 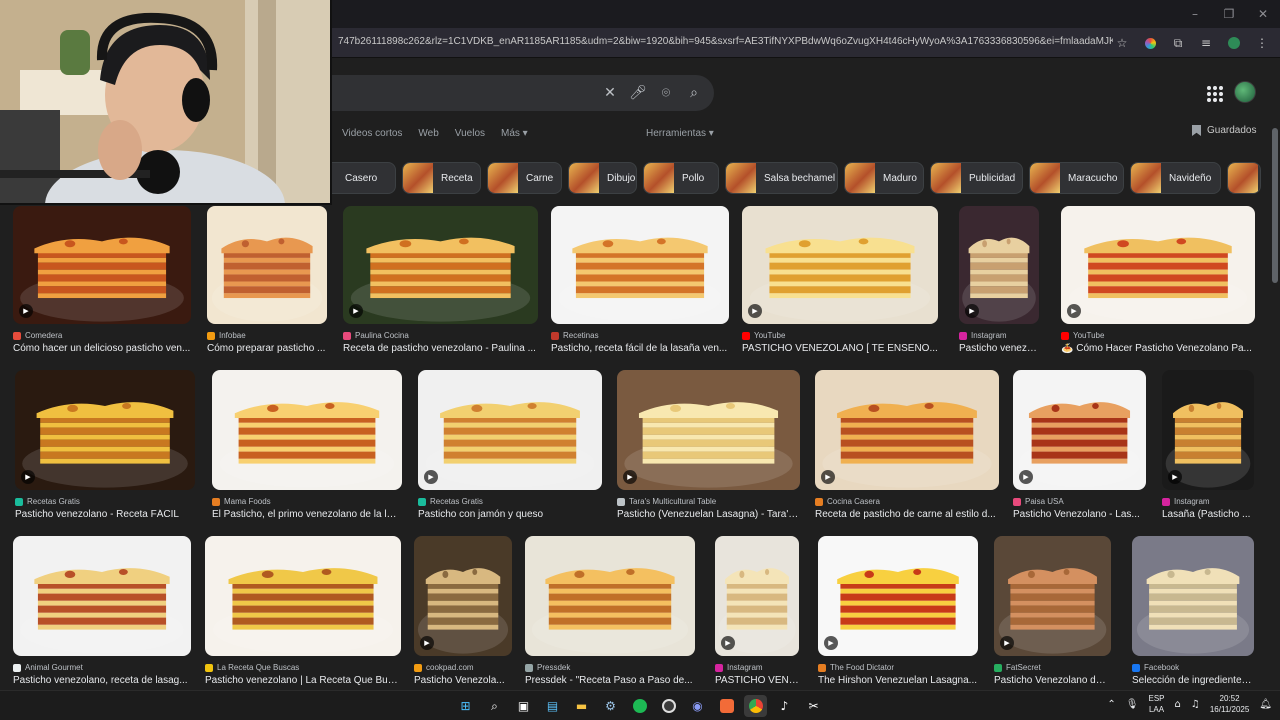 What do you see at coordinates (494, 706) in the screenshot?
I see `search-taskbar-icon: ⌕` at bounding box center [494, 706].